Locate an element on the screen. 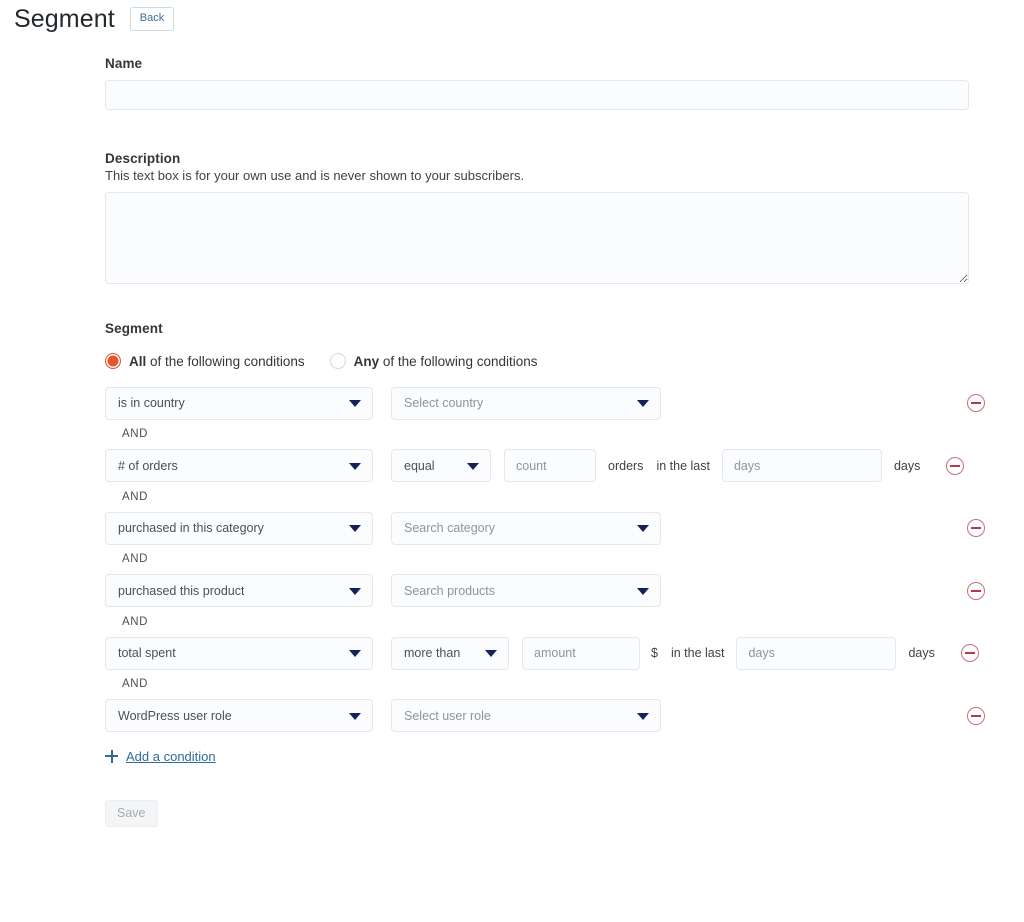  condition-value-select: Select country is located at coordinates (526, 403).